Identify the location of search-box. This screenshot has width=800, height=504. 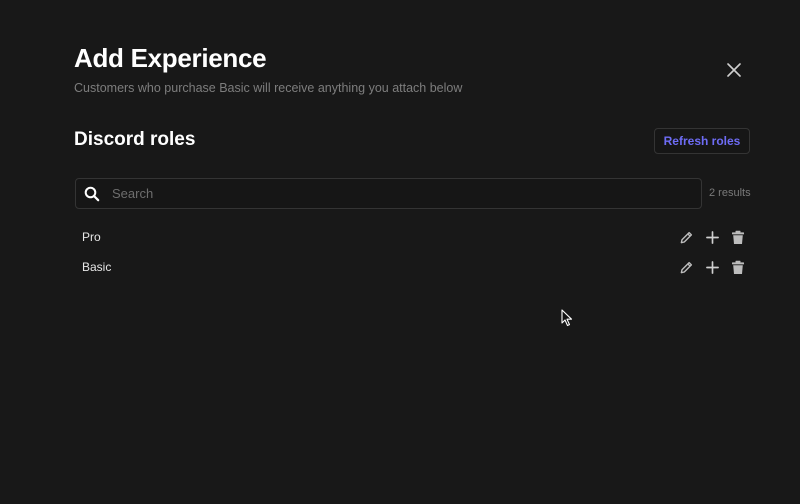
(388, 193).